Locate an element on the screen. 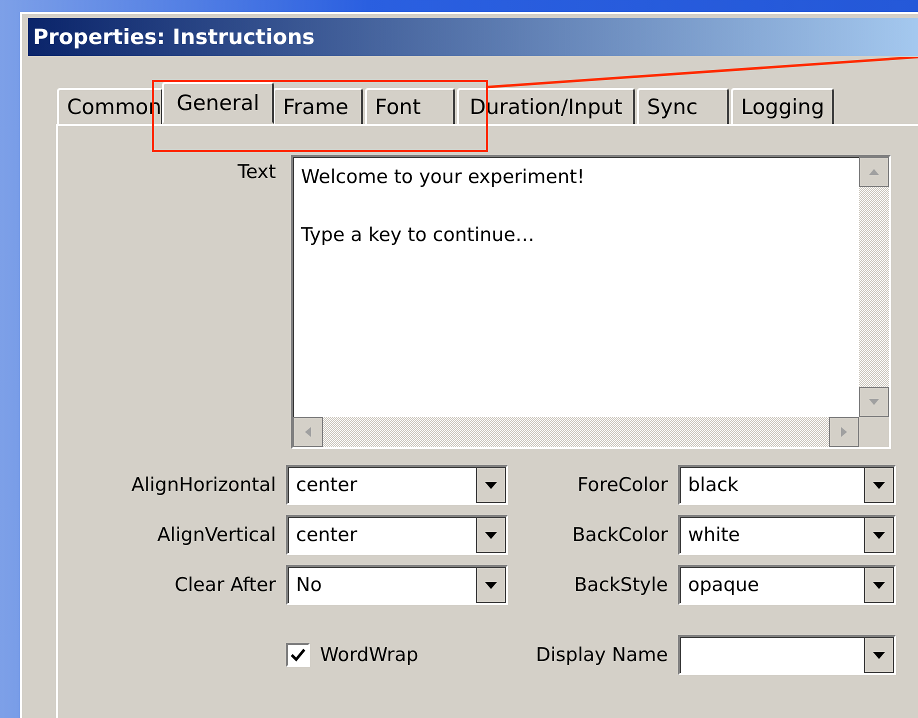 This screenshot has height=718, width=918. field-label: Clear After is located at coordinates (225, 585).